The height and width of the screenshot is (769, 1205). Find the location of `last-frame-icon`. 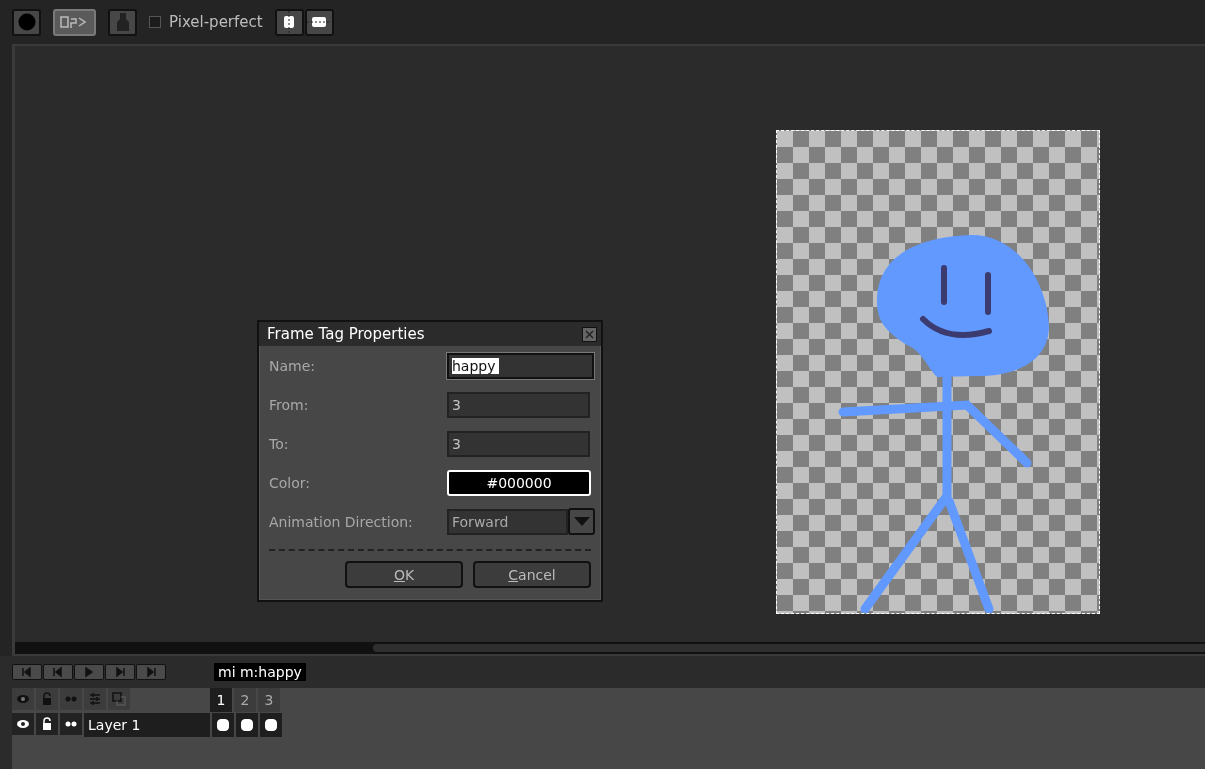

last-frame-icon is located at coordinates (151, 672).